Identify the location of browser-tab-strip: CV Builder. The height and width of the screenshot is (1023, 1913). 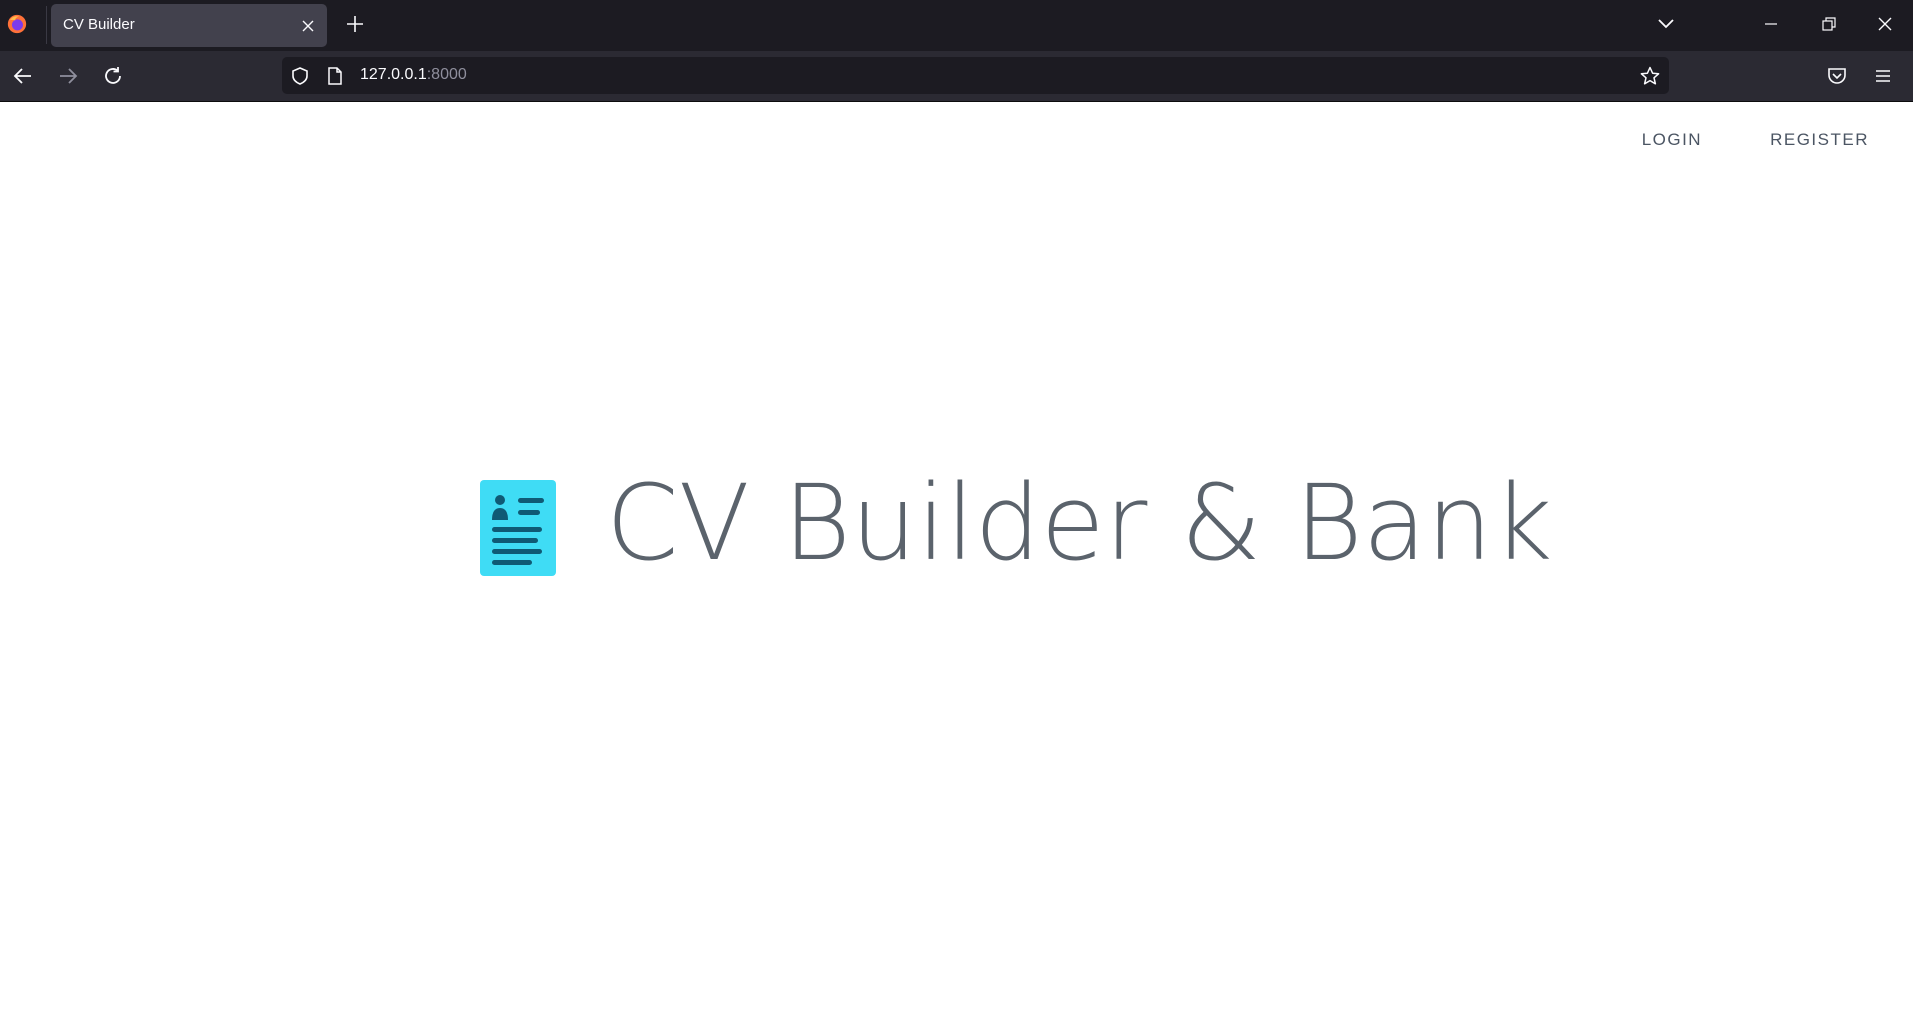
(956, 25).